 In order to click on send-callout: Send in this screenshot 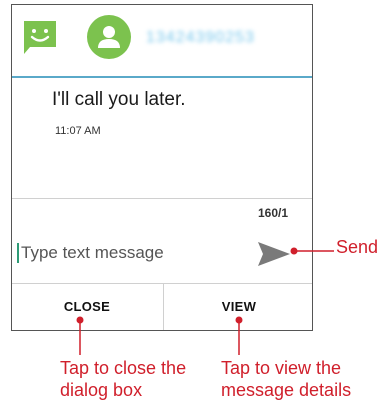, I will do `click(357, 247)`.